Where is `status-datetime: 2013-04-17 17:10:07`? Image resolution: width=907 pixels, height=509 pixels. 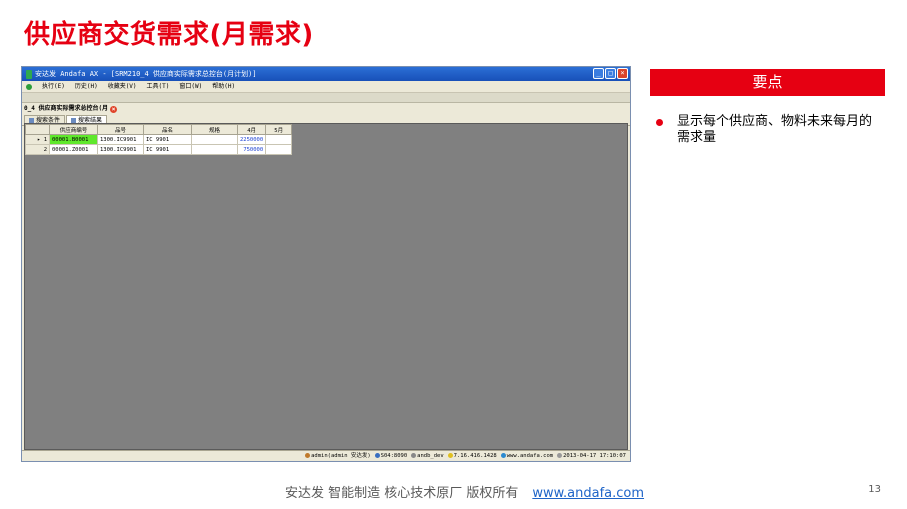
status-datetime: 2013-04-17 17:10:07 is located at coordinates (591, 456).